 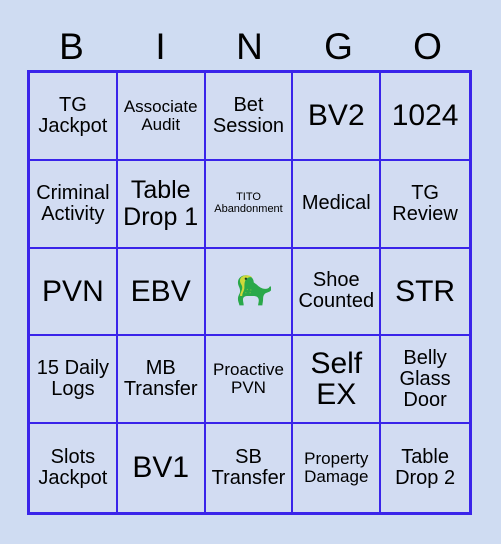 I want to click on bingo-cell-label: TG Review, so click(x=425, y=203).